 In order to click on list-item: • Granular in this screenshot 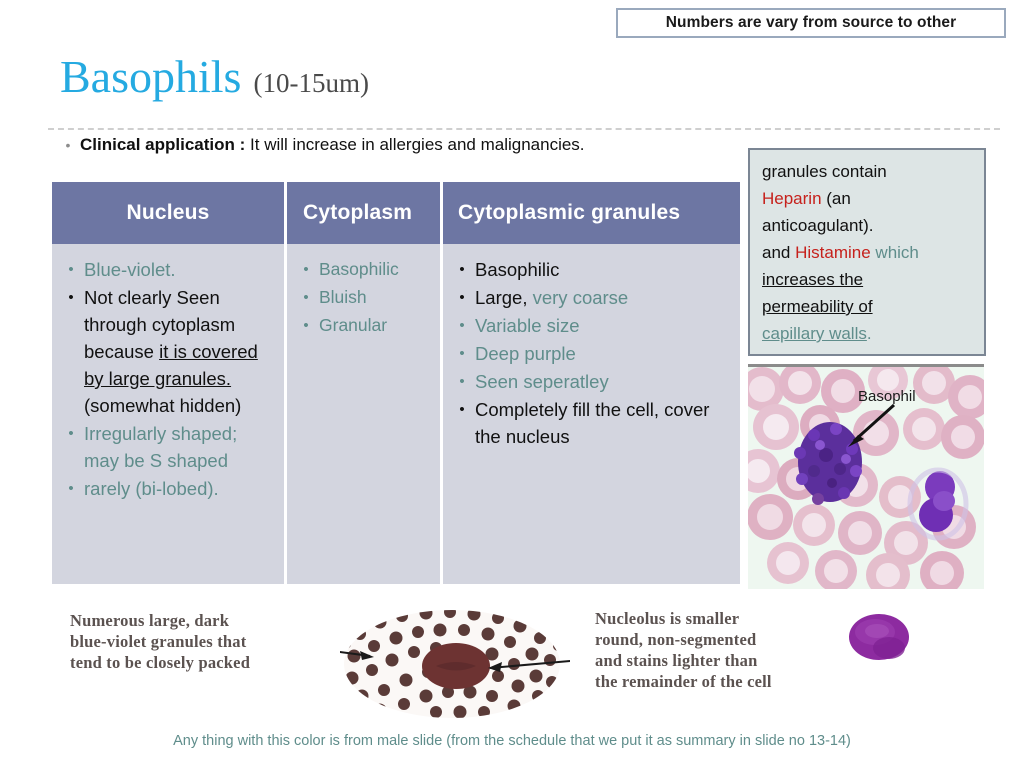, I will do `click(362, 325)`.